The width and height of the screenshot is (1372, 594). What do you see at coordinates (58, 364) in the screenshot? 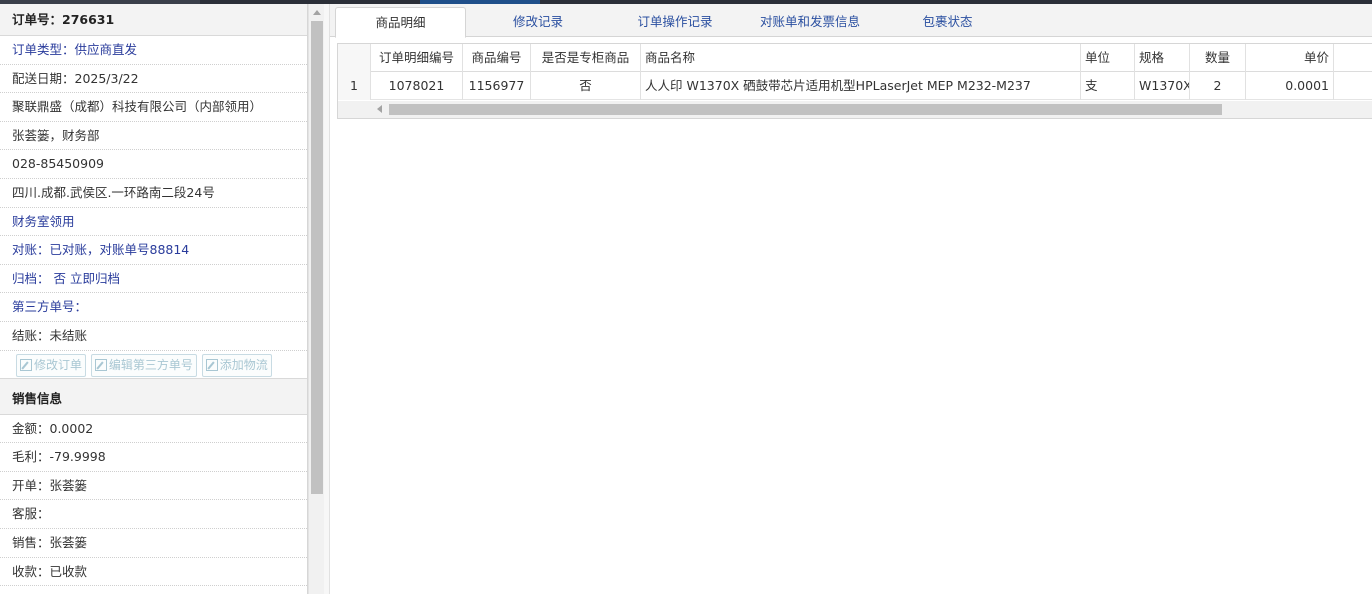
I see `edit-order-label: 修改订单` at bounding box center [58, 364].